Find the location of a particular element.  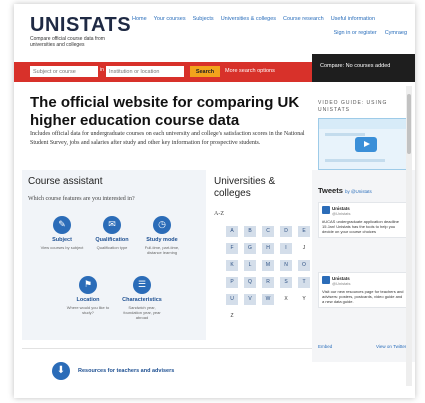

location-pin-icon: ⚑ is located at coordinates (88, 285).